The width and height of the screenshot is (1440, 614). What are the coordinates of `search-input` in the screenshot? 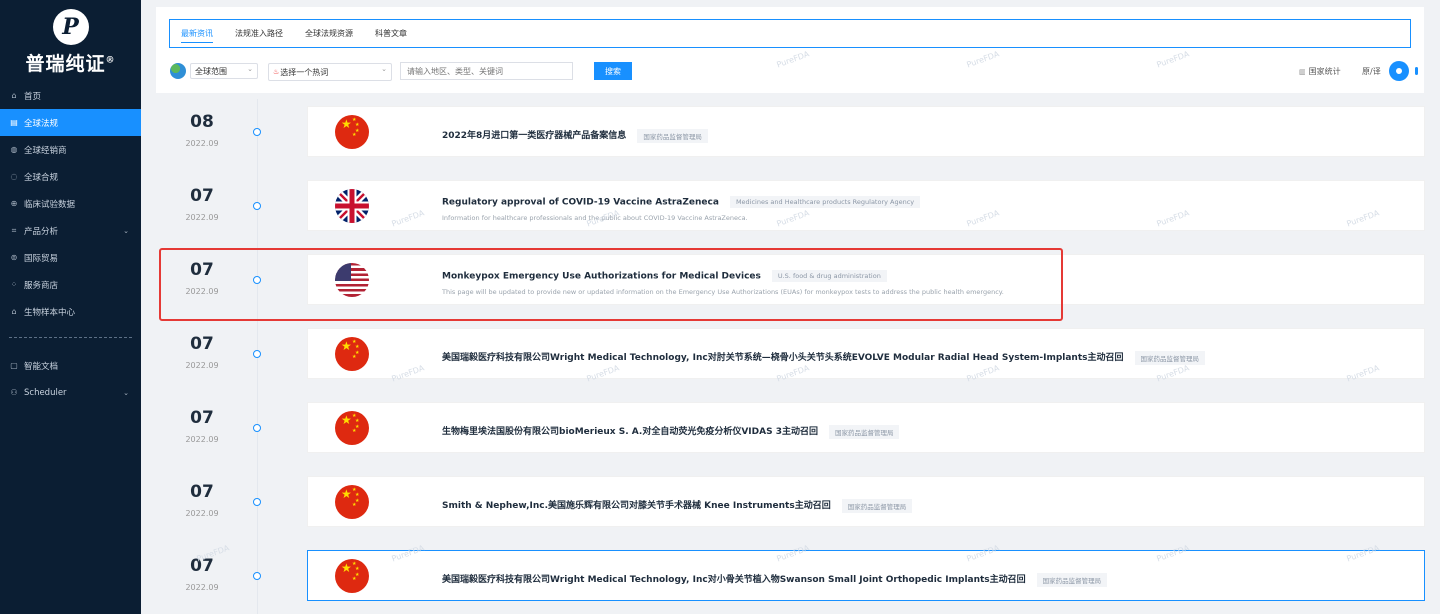 It's located at (486, 71).